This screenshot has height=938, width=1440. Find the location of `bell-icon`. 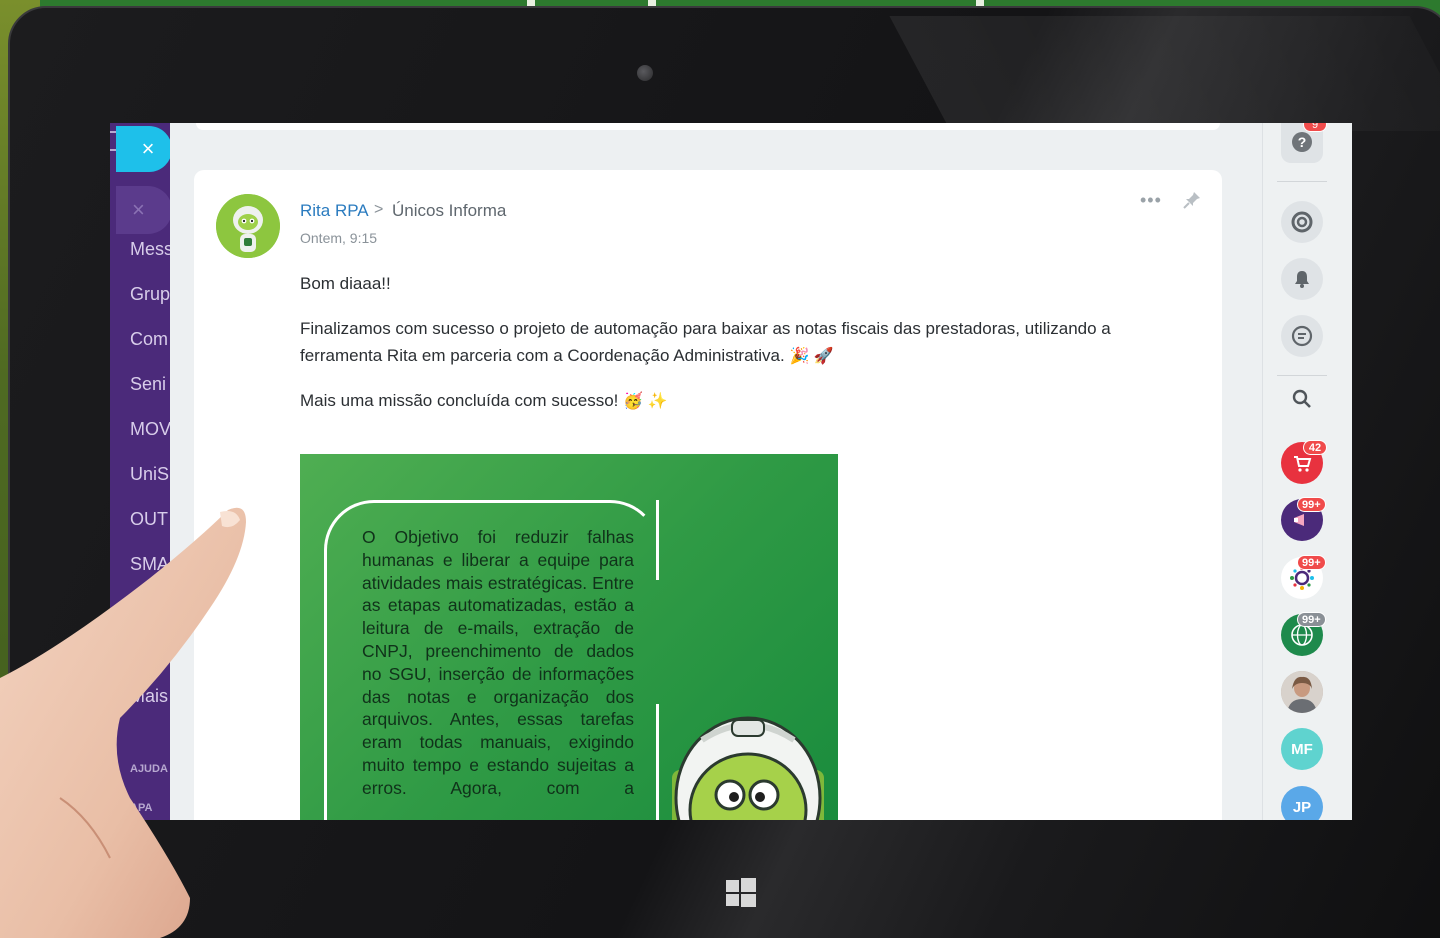

bell-icon is located at coordinates (1302, 279).